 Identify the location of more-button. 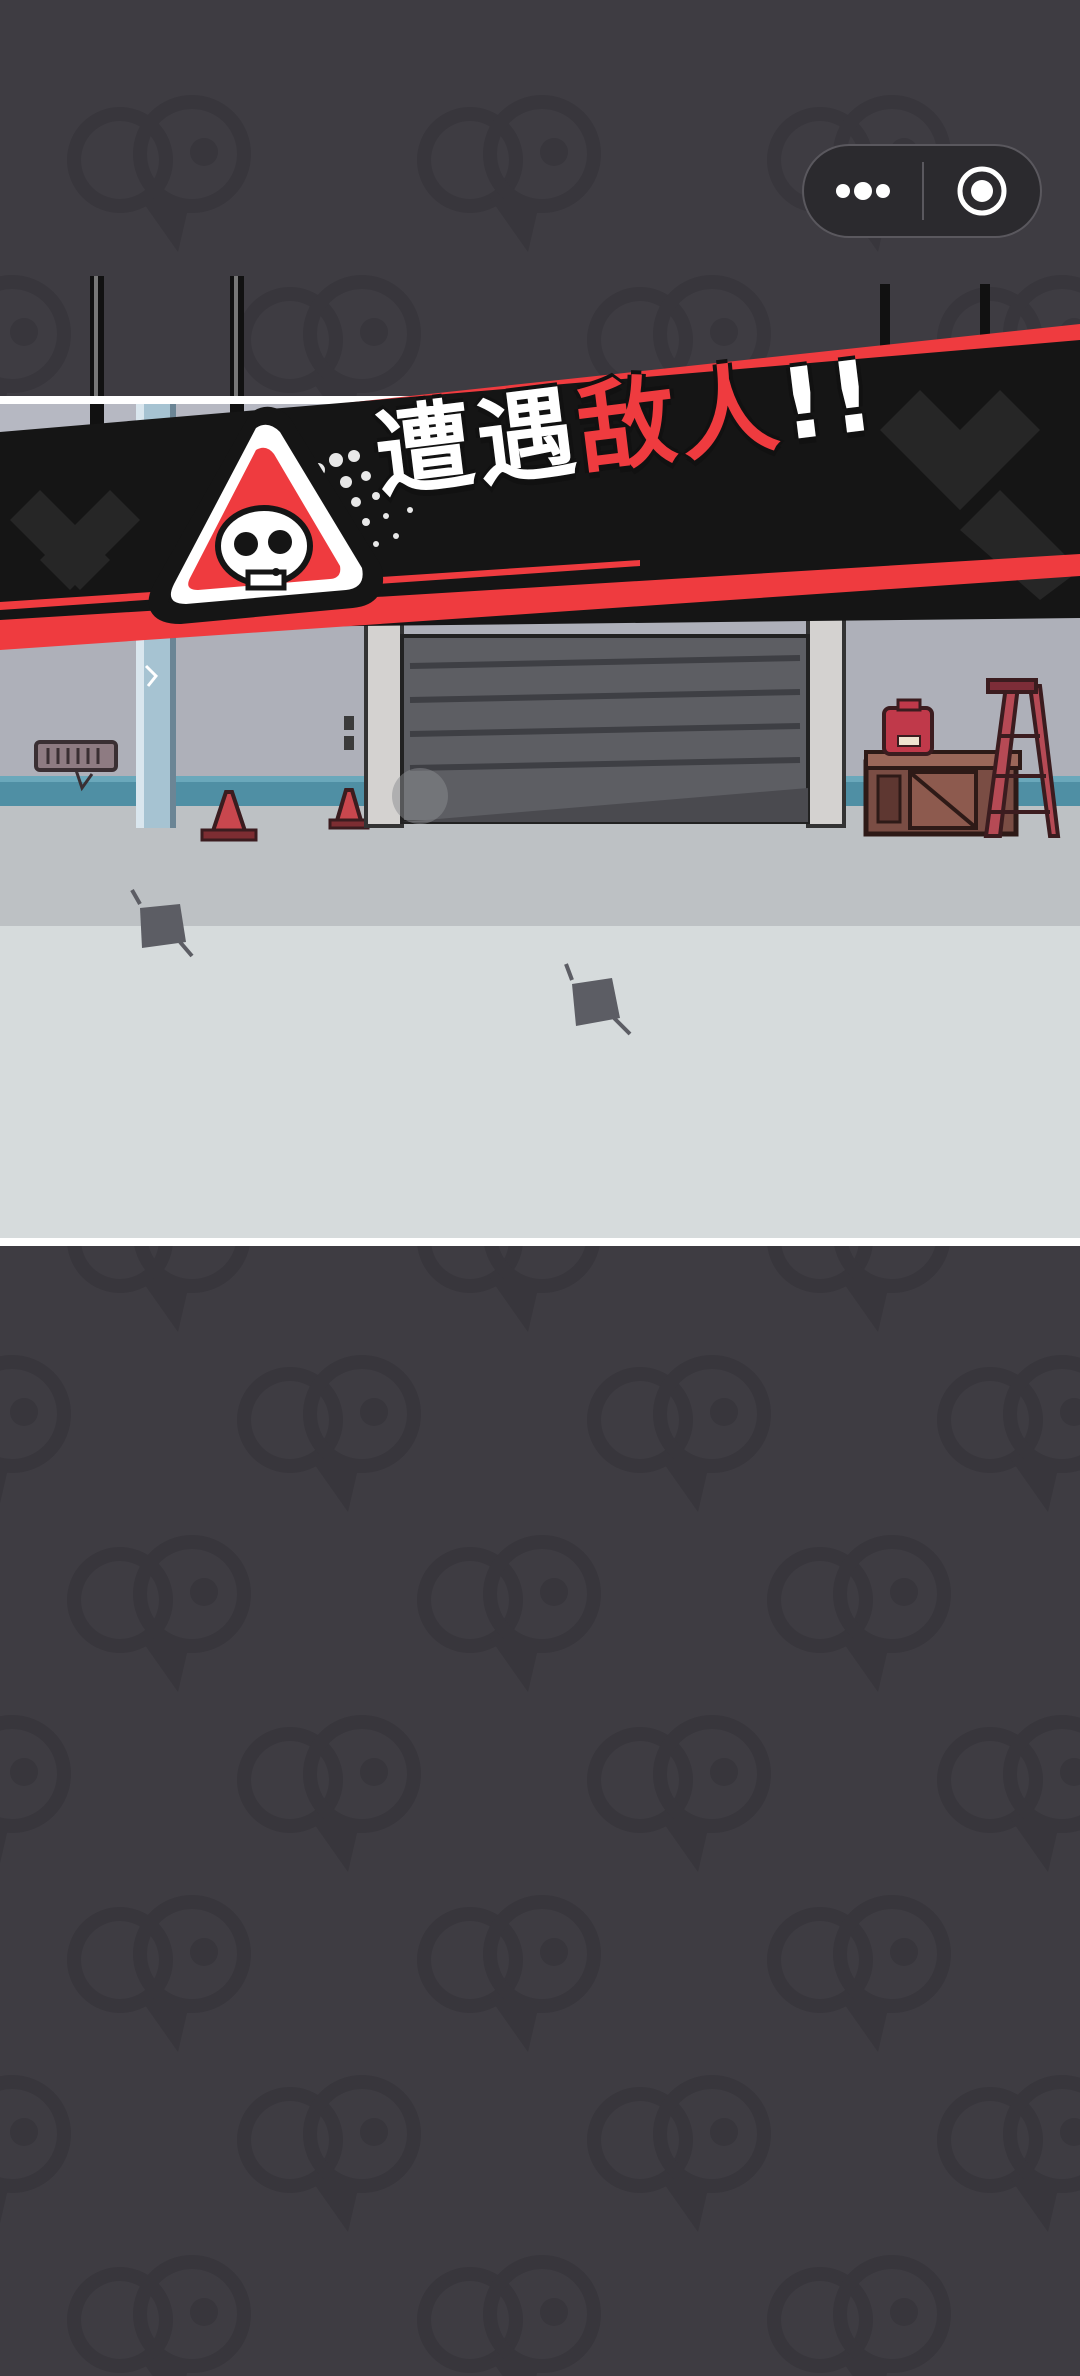
(863, 191).